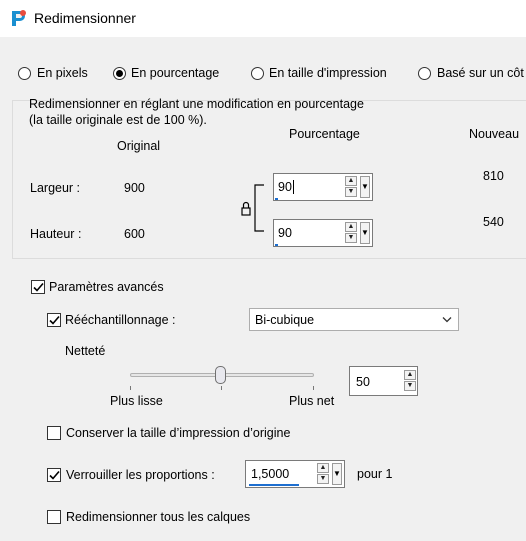 The height and width of the screenshot is (541, 526). What do you see at coordinates (118, 120) in the screenshot?
I see `group-description-line2: (la taille originale est de 100 %).` at bounding box center [118, 120].